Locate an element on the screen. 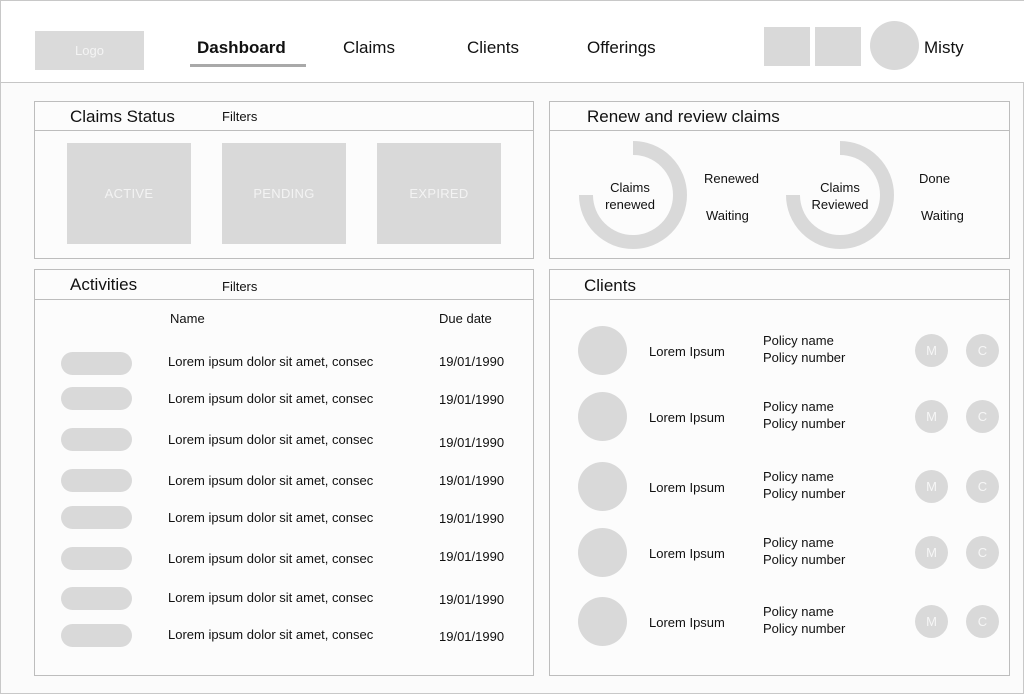 This screenshot has height=694, width=1024. panel-header: Renew and review claims is located at coordinates (779, 116).